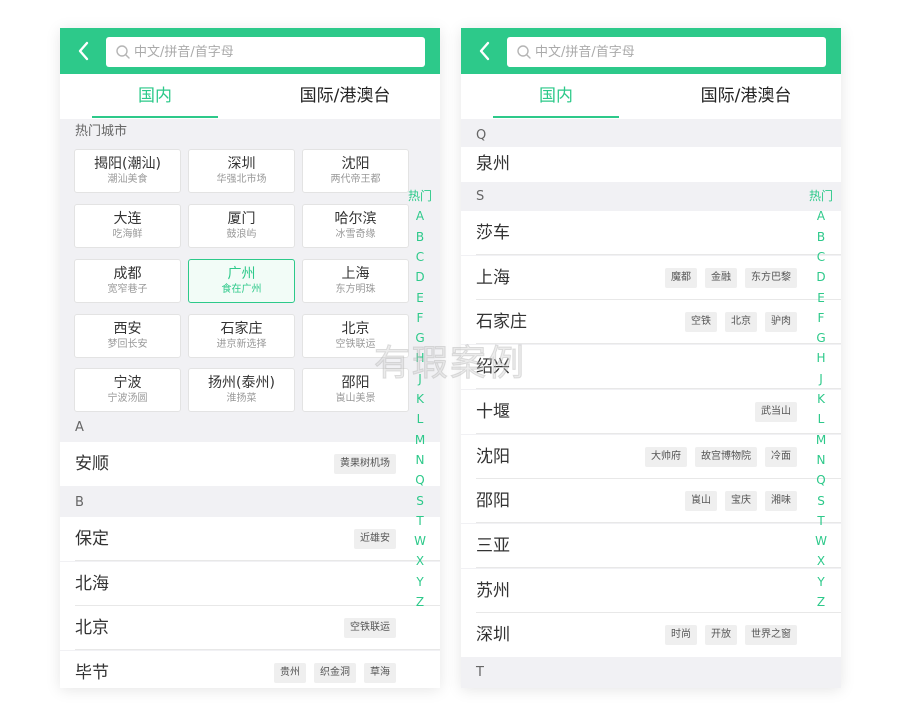 This screenshot has width=900, height=710. Describe the element at coordinates (651, 456) in the screenshot. I see `city-row: 沈阳 冷面 故宫博物院 大帅府` at that location.